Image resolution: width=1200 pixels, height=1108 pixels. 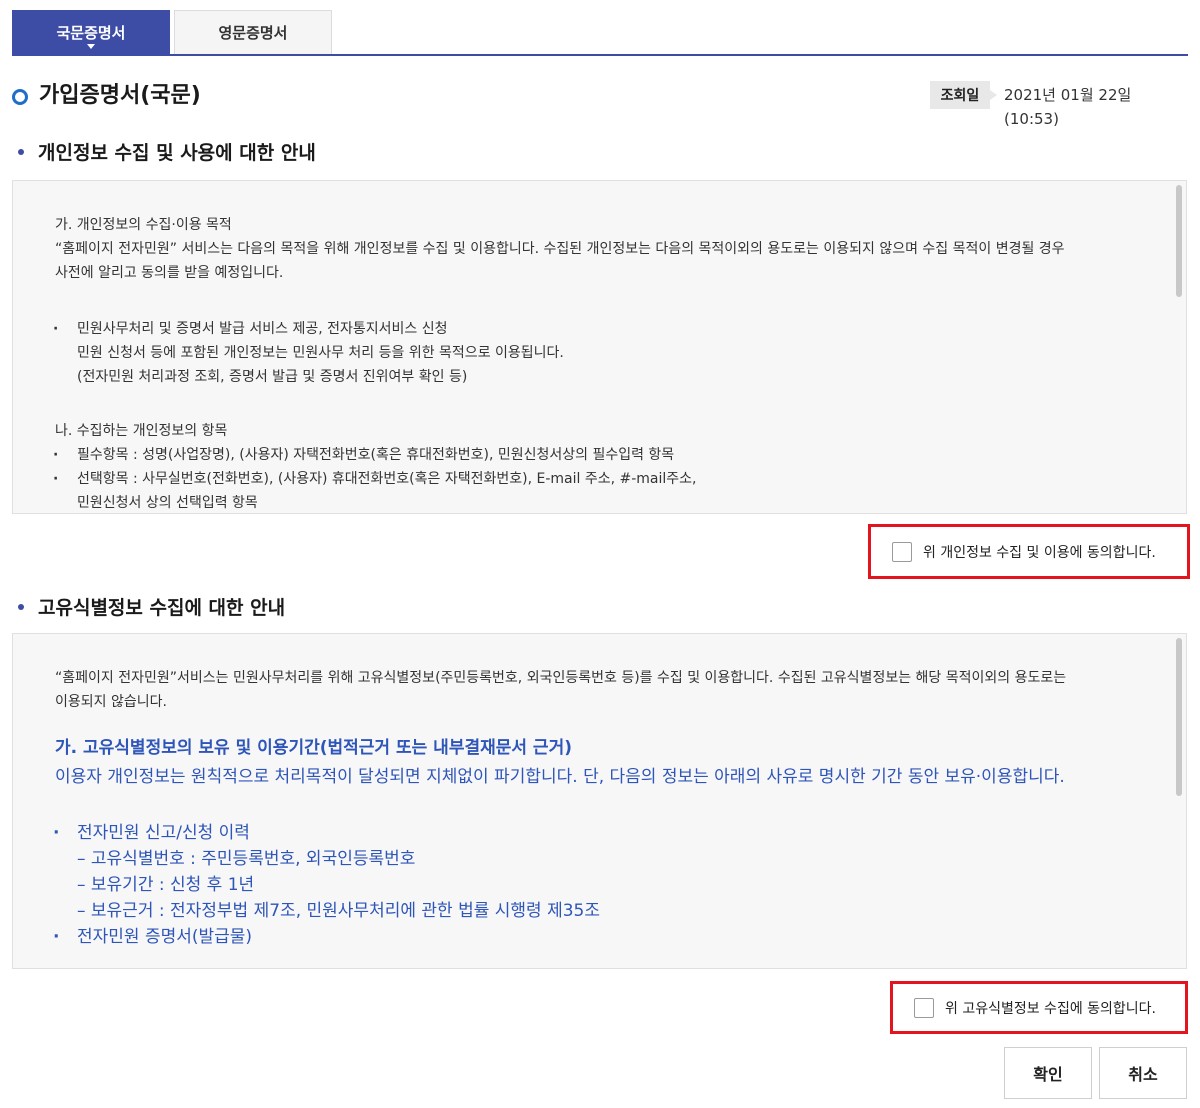 I want to click on unique-id-sub-1: – 고유식별번호 : 주민등록번호, 외국인등록번호, so click(x=246, y=859).